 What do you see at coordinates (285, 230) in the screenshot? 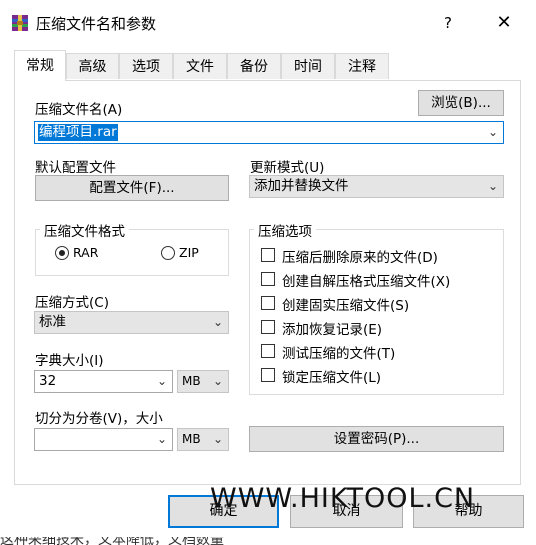
I see `archiving-options-label: 压缩选项` at bounding box center [285, 230].